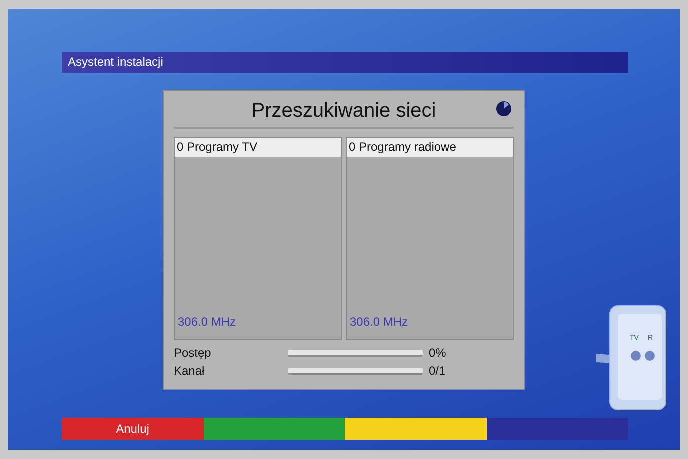 Image resolution: width=688 pixels, height=459 pixels. I want to click on dialog-title: Przeszukiwanie sieci, so click(344, 111).